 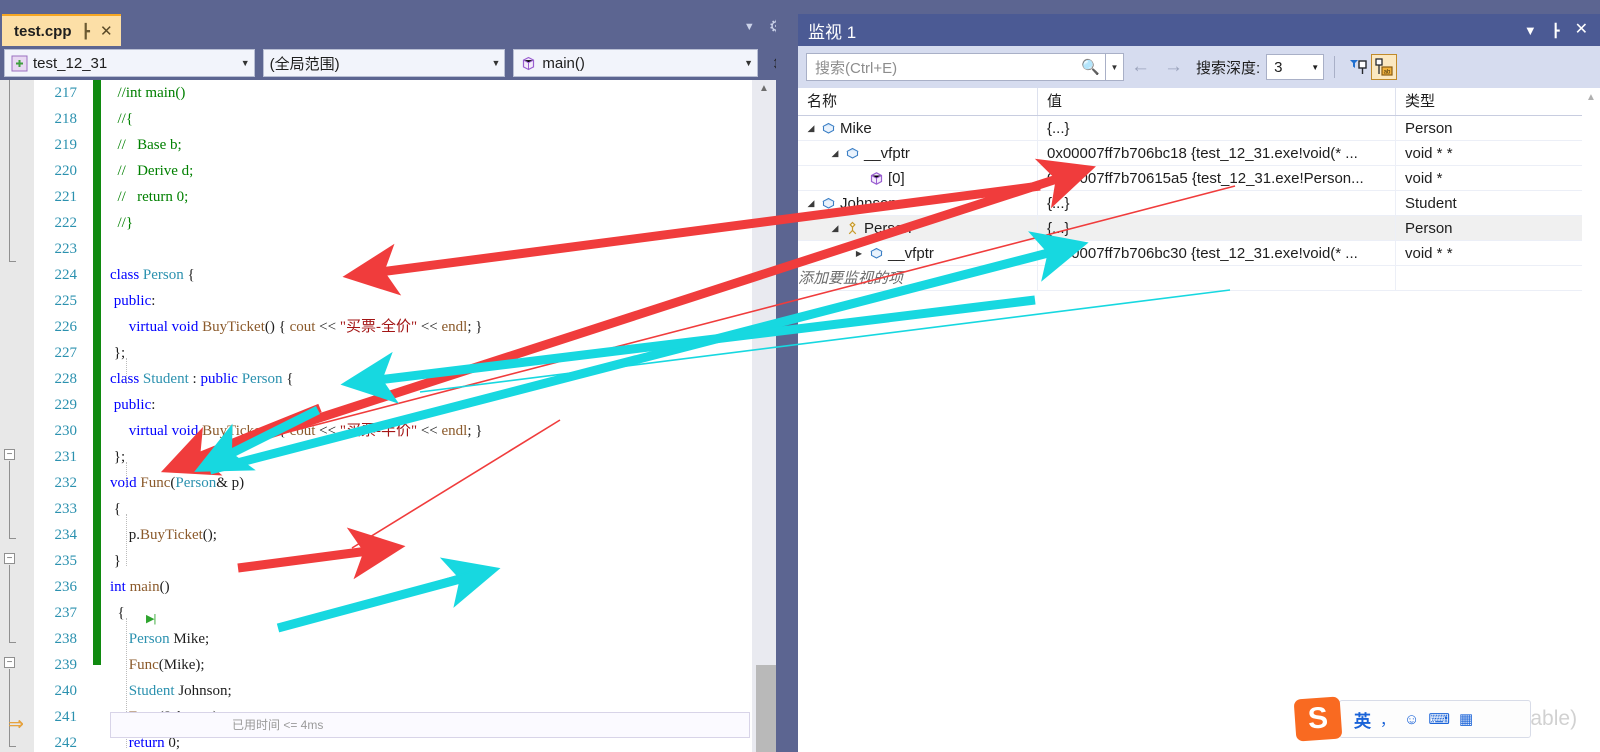 What do you see at coordinates (1295, 67) in the screenshot?
I see `search-depth-select: 3 ▼` at bounding box center [1295, 67].